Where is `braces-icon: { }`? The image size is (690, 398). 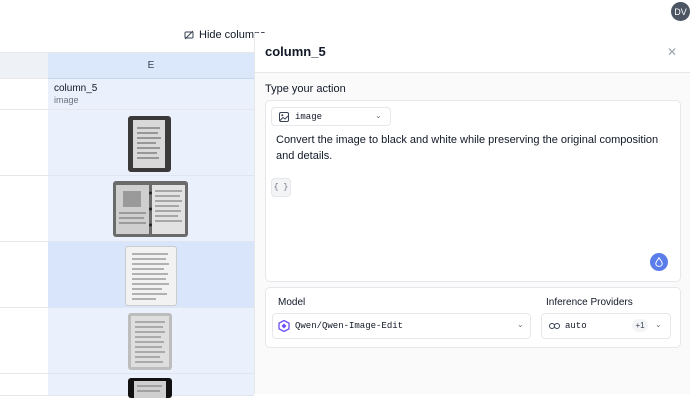
braces-icon: { } is located at coordinates (281, 187).